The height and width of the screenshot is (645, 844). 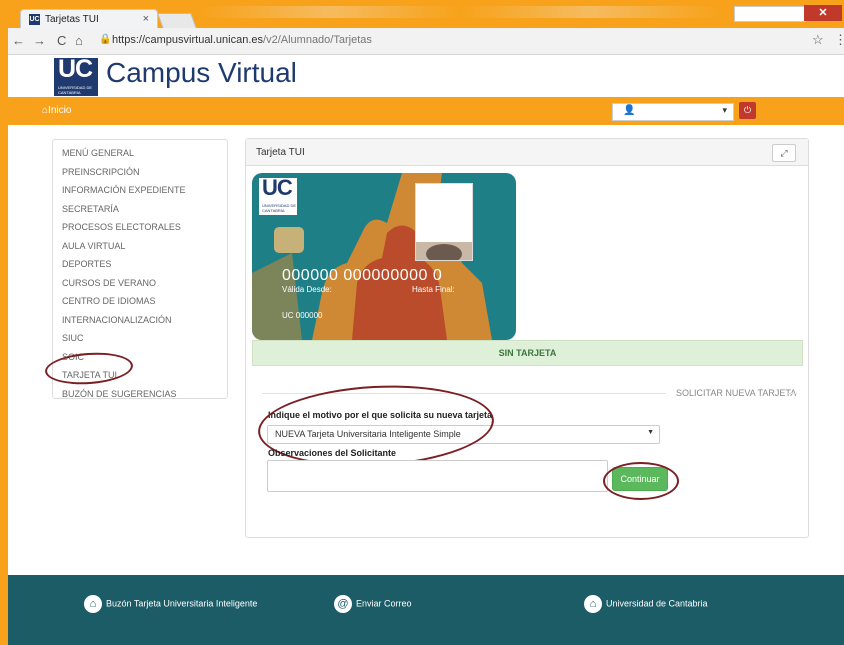 What do you see at coordinates (280, 152) in the screenshot?
I see `panel-title: Tarjeta TUI` at bounding box center [280, 152].